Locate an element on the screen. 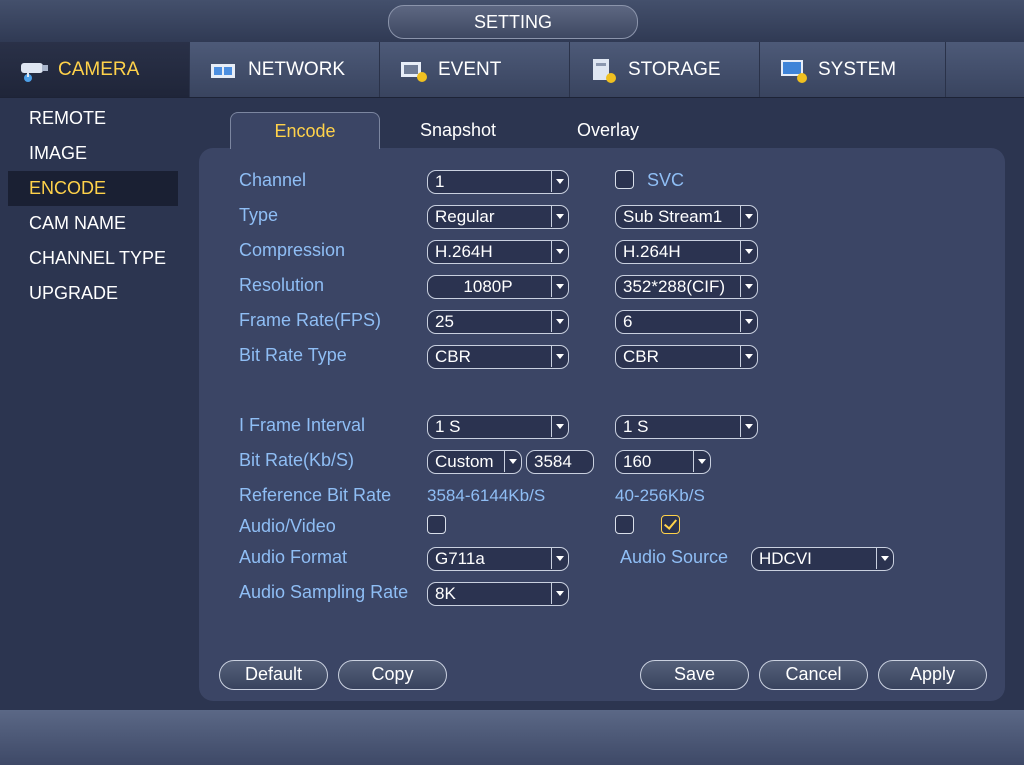 The width and height of the screenshot is (1024, 765). audio-source-value: HDCVI is located at coordinates (785, 558).